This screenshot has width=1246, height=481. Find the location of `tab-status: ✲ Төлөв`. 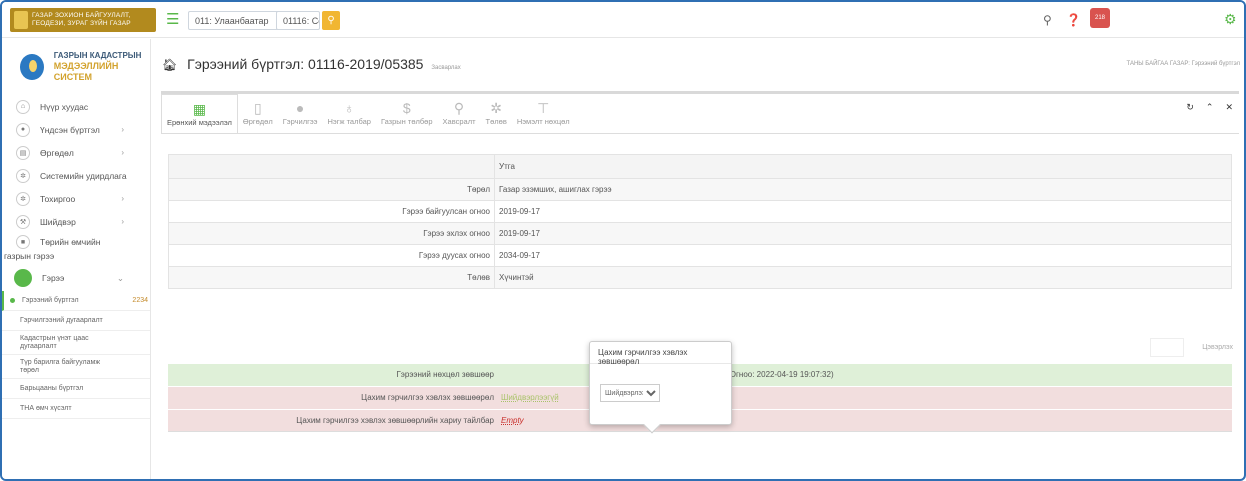

tab-status: ✲ Төлөв is located at coordinates (496, 114).